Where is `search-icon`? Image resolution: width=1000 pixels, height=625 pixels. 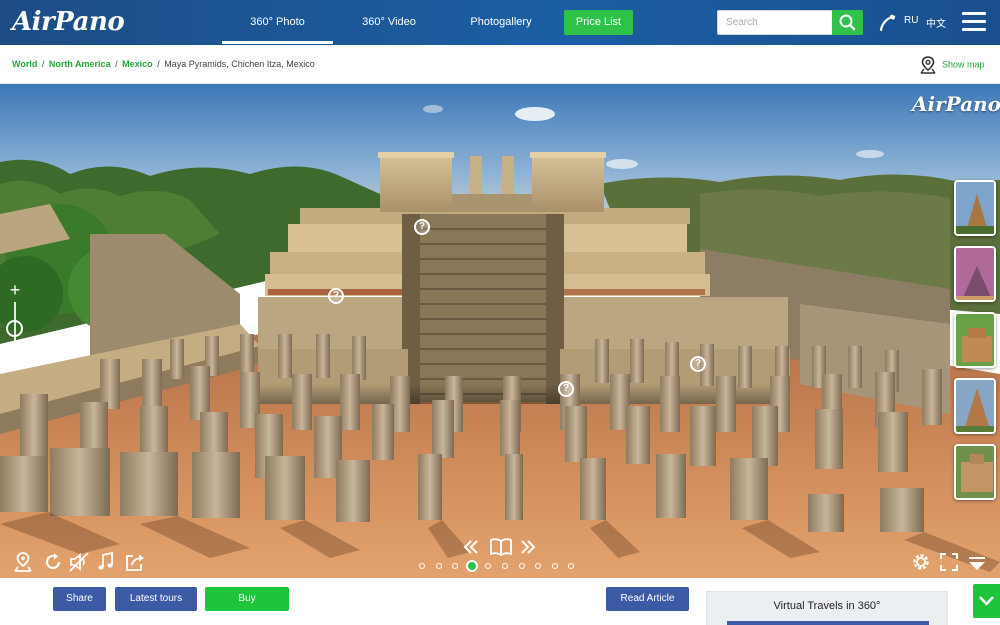
search-icon is located at coordinates (847, 22).